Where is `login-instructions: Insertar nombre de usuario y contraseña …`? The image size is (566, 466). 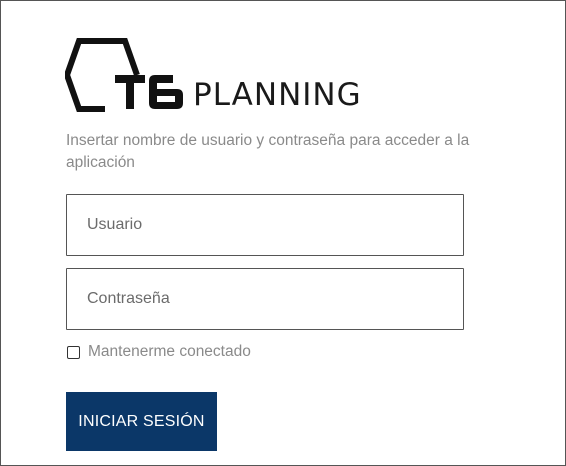
login-instructions: Insertar nombre de usuario y contraseña … is located at coordinates (268, 151).